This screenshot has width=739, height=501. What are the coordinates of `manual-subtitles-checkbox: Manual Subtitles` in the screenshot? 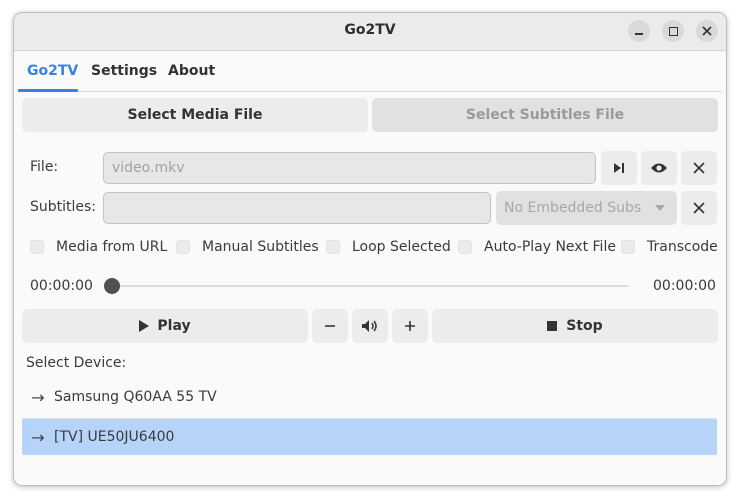 It's located at (247, 247).